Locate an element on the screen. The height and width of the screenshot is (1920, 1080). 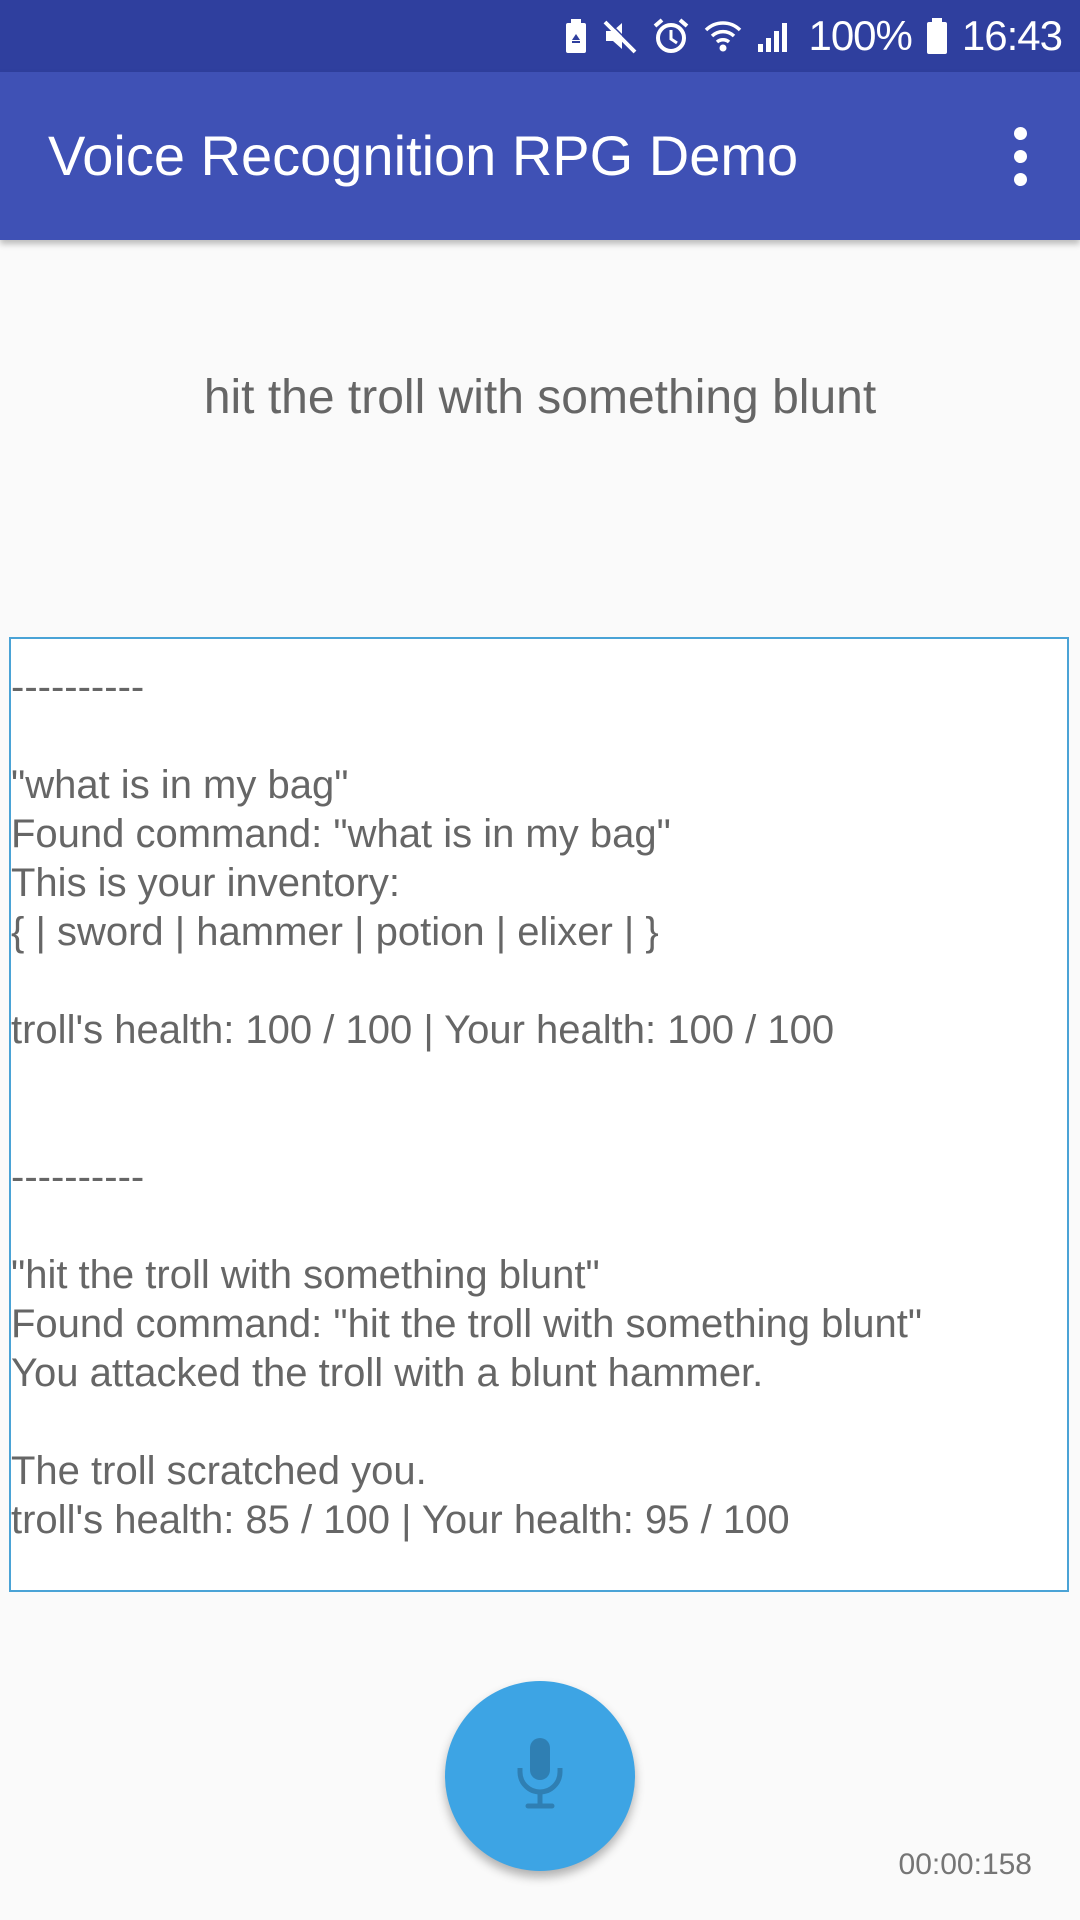
wifi-icon is located at coordinates (723, 36).